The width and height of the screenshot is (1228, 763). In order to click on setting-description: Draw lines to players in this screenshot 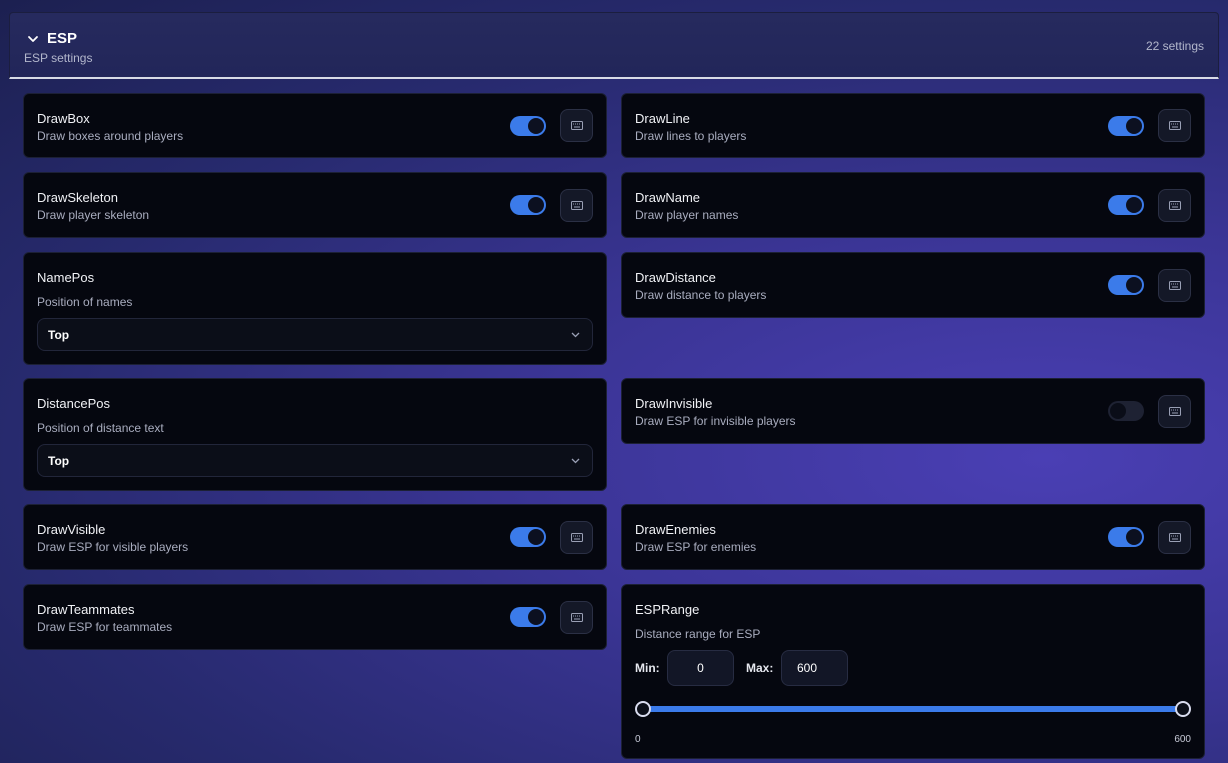, I will do `click(691, 136)`.